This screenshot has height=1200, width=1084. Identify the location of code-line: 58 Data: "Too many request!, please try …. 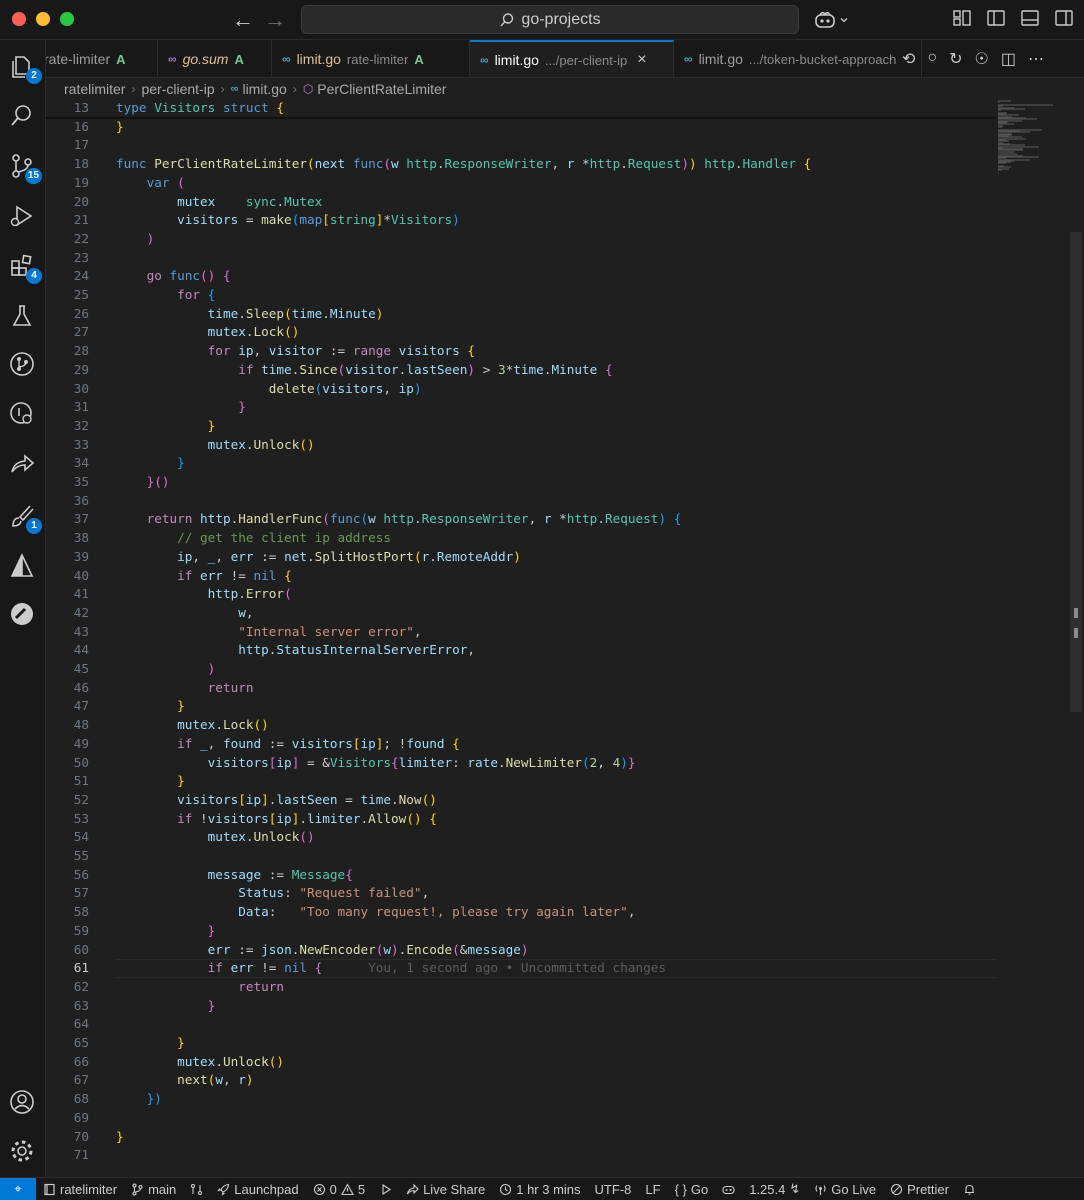
(521, 912).